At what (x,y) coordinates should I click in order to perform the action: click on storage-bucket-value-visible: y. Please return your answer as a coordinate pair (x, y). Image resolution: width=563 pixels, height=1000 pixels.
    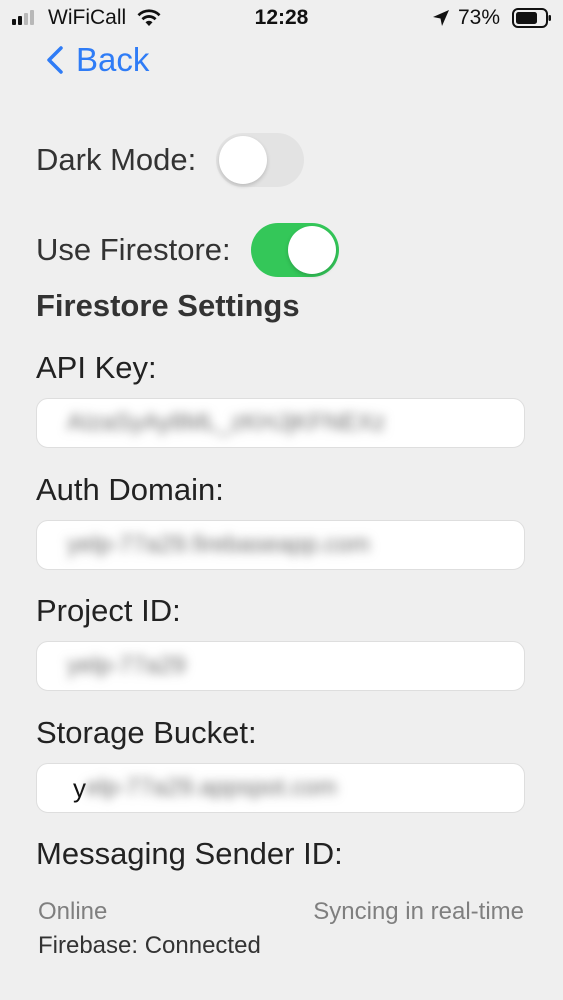
    Looking at the image, I should click on (79, 787).